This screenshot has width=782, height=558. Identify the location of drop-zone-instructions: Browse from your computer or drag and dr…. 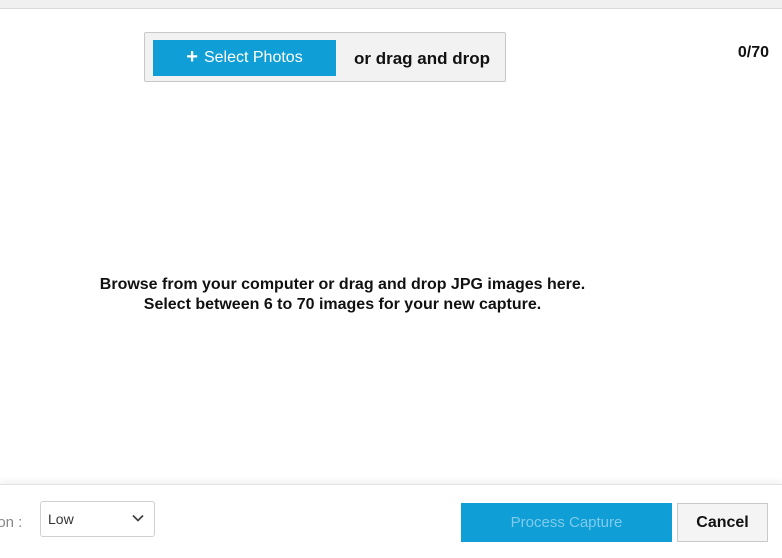
(342, 295).